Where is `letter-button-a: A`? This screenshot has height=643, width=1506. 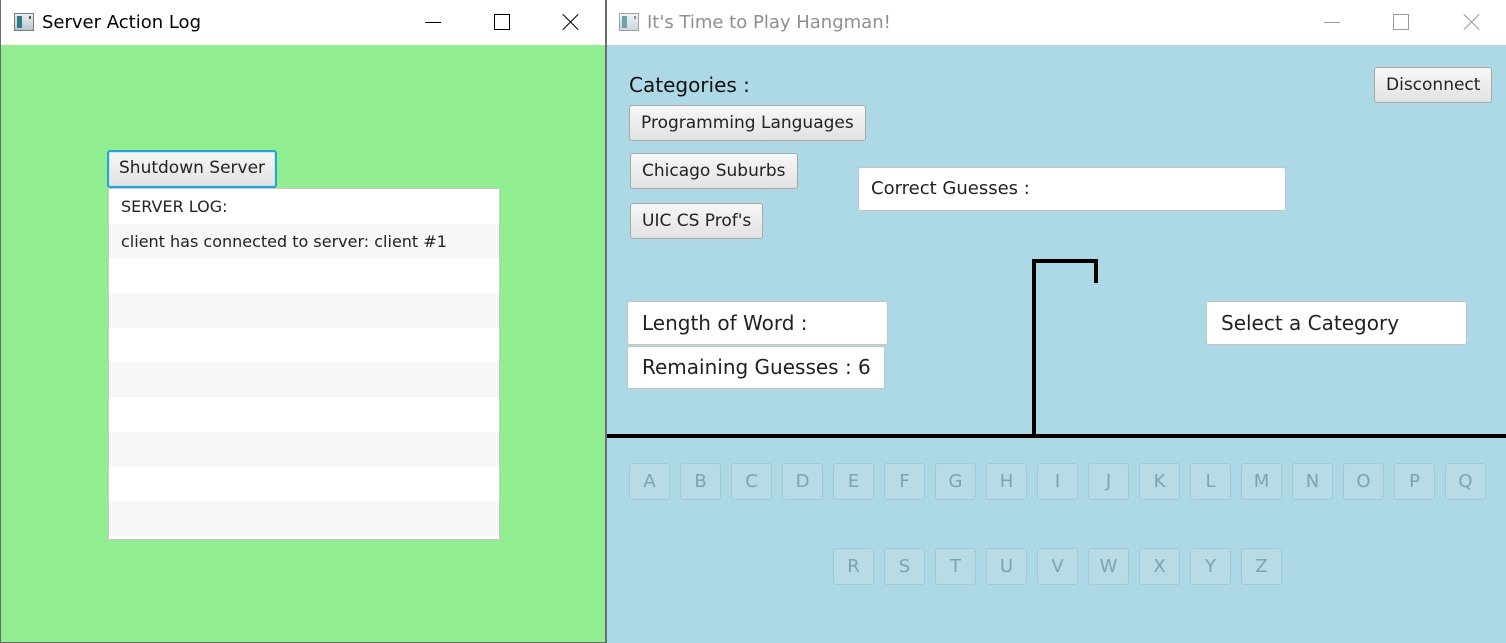 letter-button-a: A is located at coordinates (649, 481).